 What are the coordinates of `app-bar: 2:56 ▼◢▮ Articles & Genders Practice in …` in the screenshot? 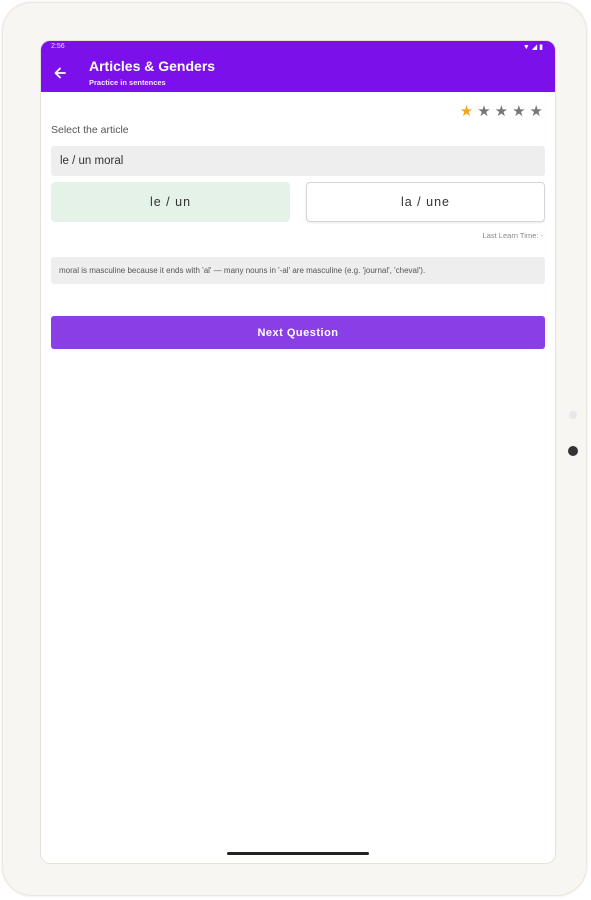 It's located at (298, 66).